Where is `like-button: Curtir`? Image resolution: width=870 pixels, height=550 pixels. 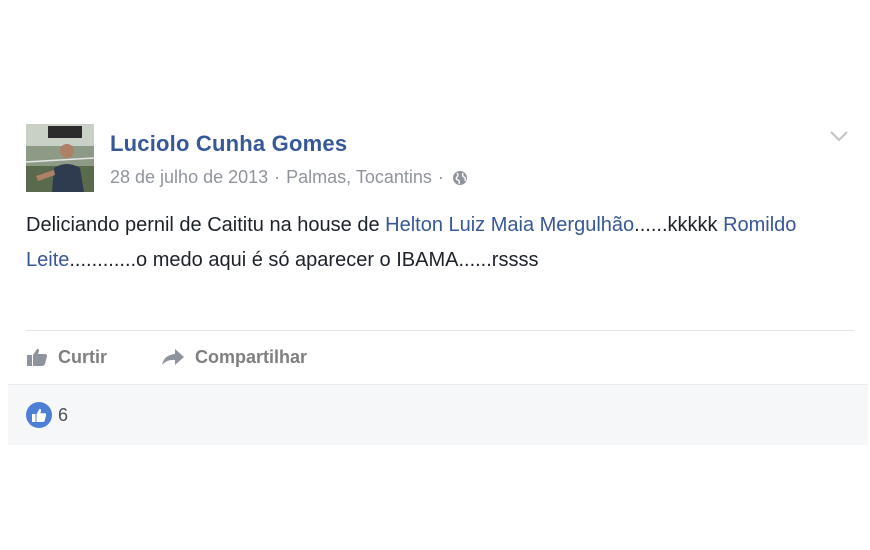 like-button: Curtir is located at coordinates (66, 357).